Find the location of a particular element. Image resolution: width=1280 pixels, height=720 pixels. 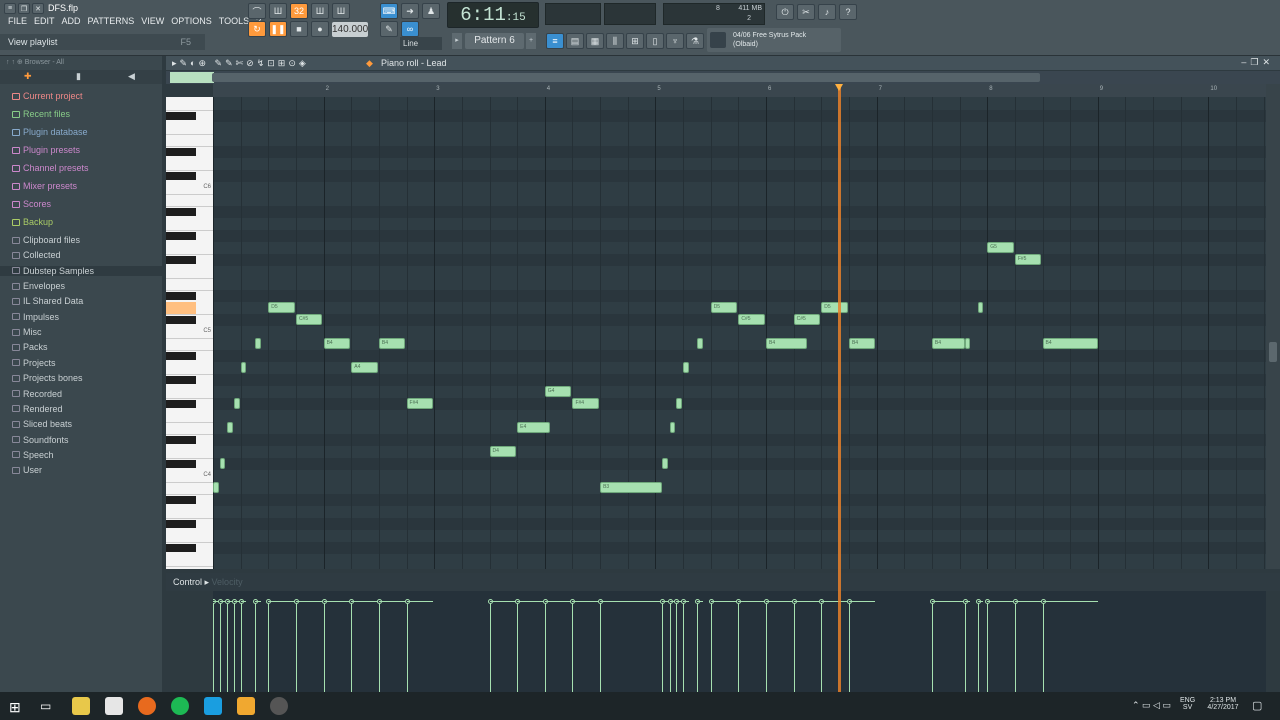

typing-keyboard-icon: ⌨ is located at coordinates (389, 11).